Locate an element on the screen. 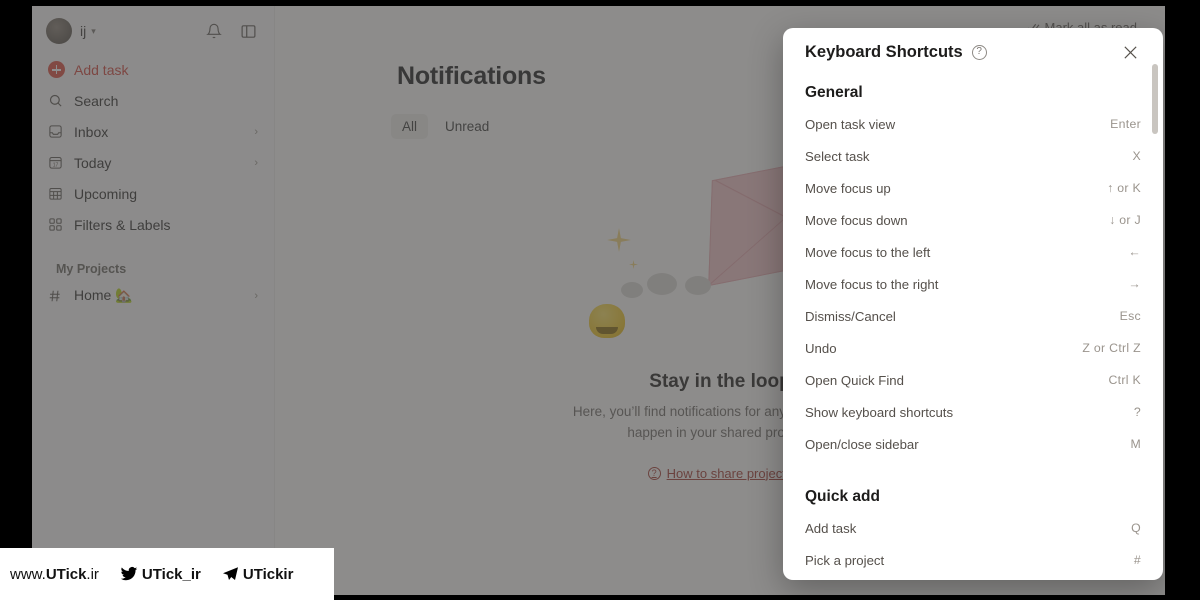 The image size is (1200, 600). shortcut-keys: Ctrl K is located at coordinates (1124, 380).